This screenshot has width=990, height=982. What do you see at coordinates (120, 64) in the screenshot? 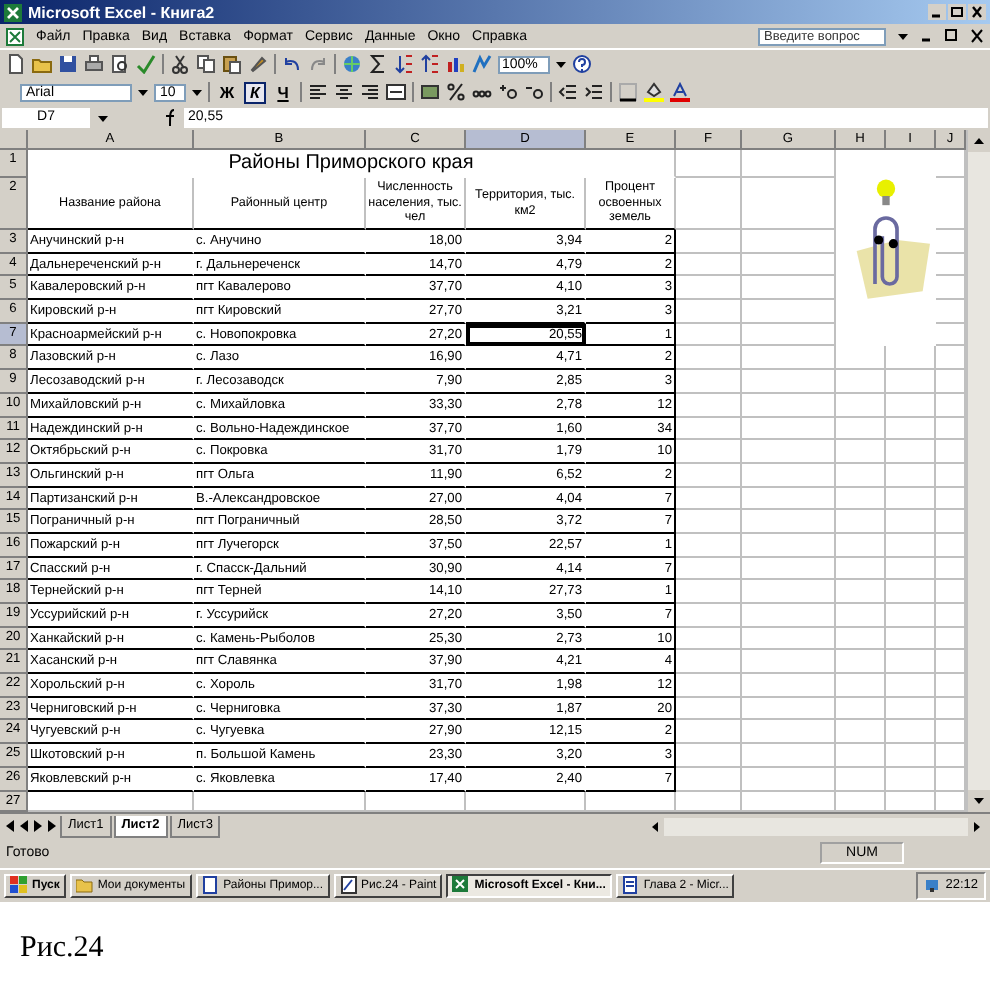
I see `print-preview-icon` at bounding box center [120, 64].